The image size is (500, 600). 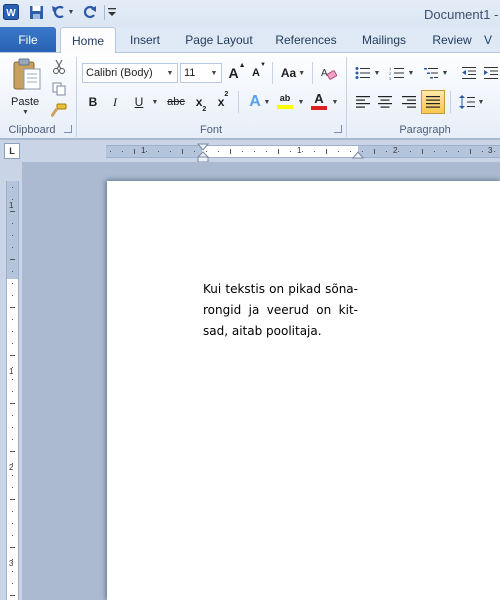 I want to click on tab-mailings: Mailings, so click(x=384, y=40).